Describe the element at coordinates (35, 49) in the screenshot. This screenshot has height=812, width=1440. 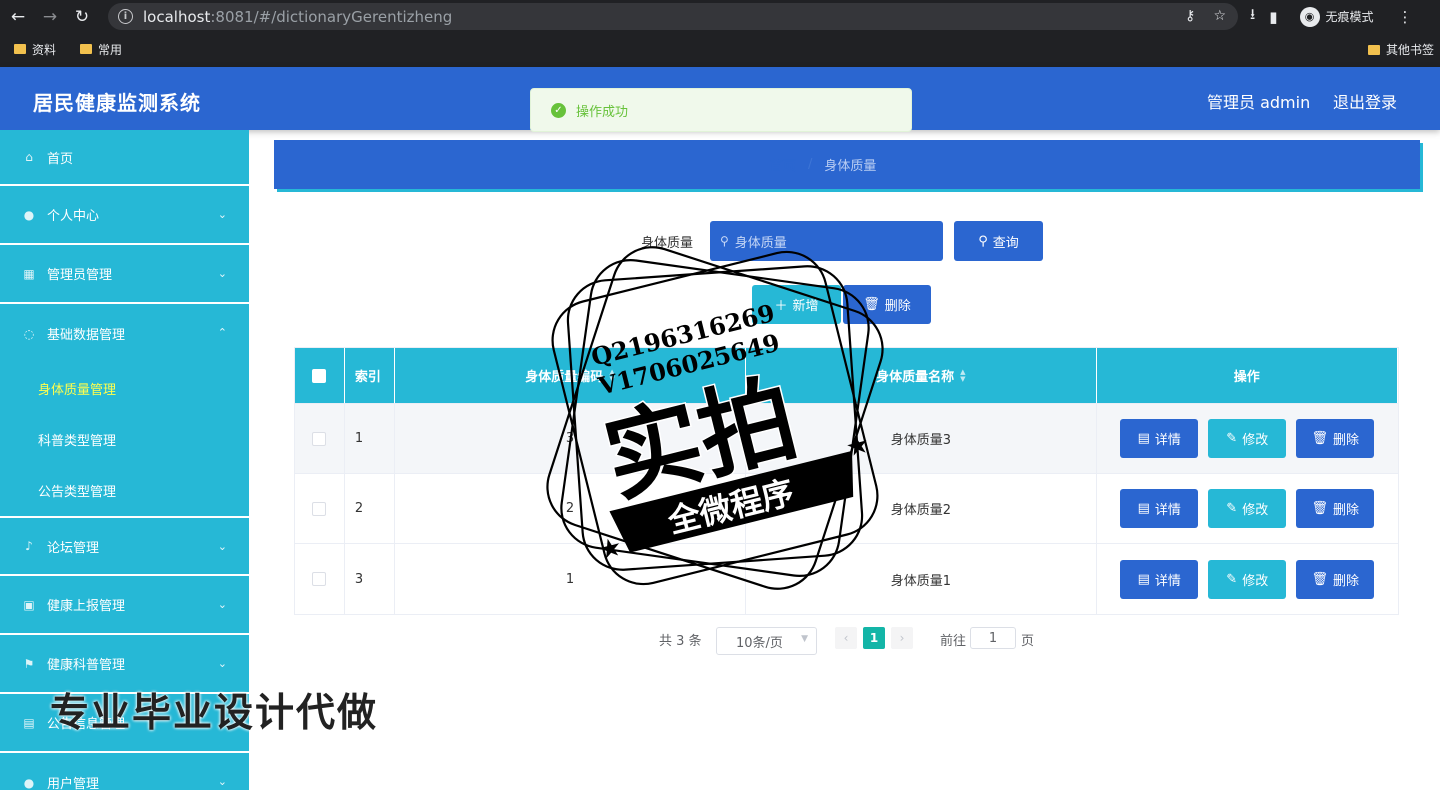
I see `bookmark-folder: 资料` at that location.